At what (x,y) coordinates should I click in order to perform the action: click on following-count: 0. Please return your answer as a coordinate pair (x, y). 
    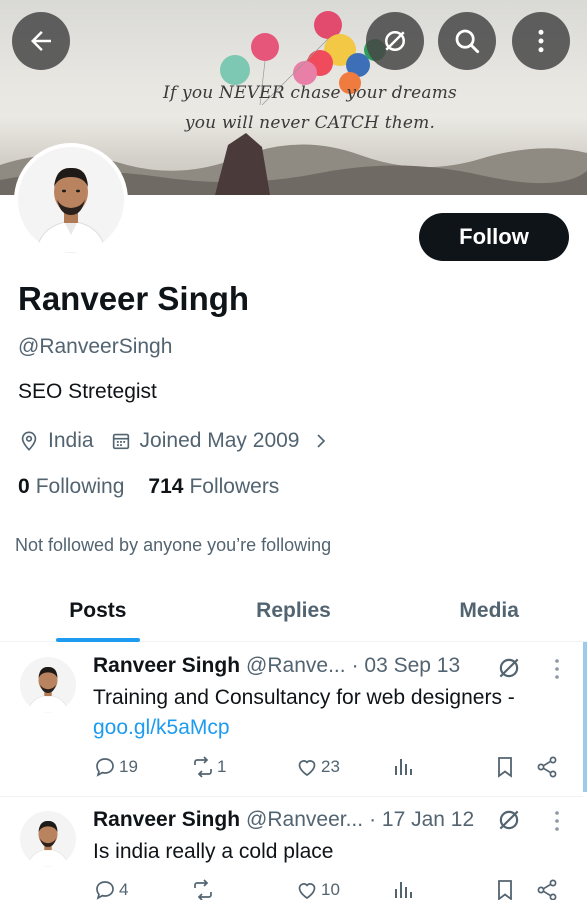
    Looking at the image, I should click on (24, 486).